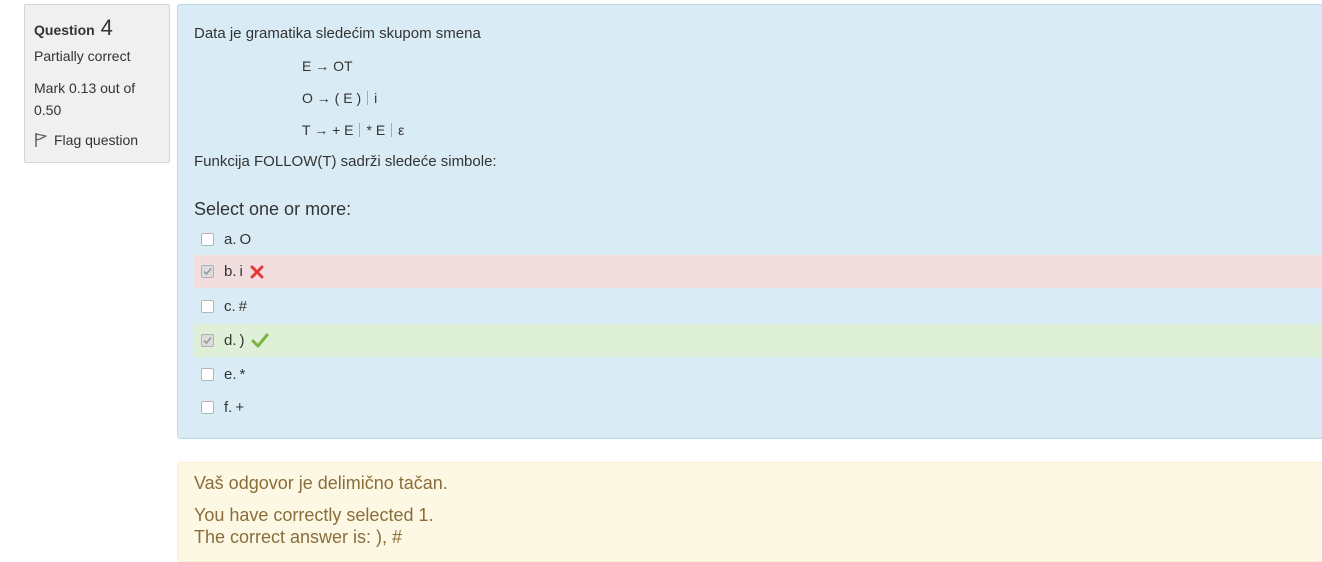 Image resolution: width=1322 pixels, height=562 pixels. I want to click on option-b-letter: b., so click(230, 271).